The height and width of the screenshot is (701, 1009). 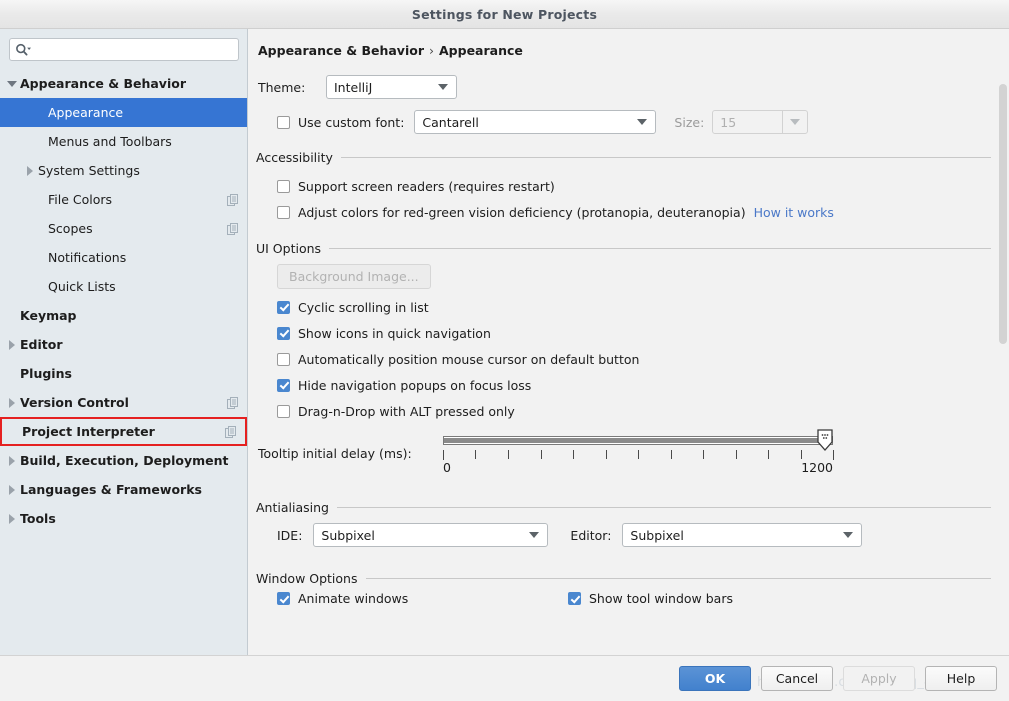 I want to click on sidebar-item-label: Menus and Toolbars, so click(x=110, y=141).